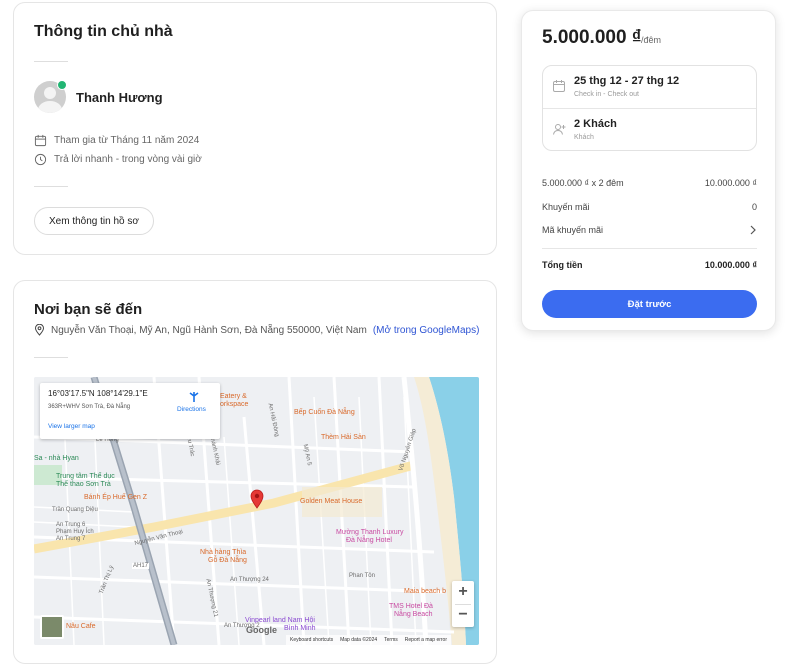 Image resolution: width=786 pixels, height=668 pixels. I want to click on response-row: Trả lời nhanh - trong vòng vài giờ, so click(118, 159).